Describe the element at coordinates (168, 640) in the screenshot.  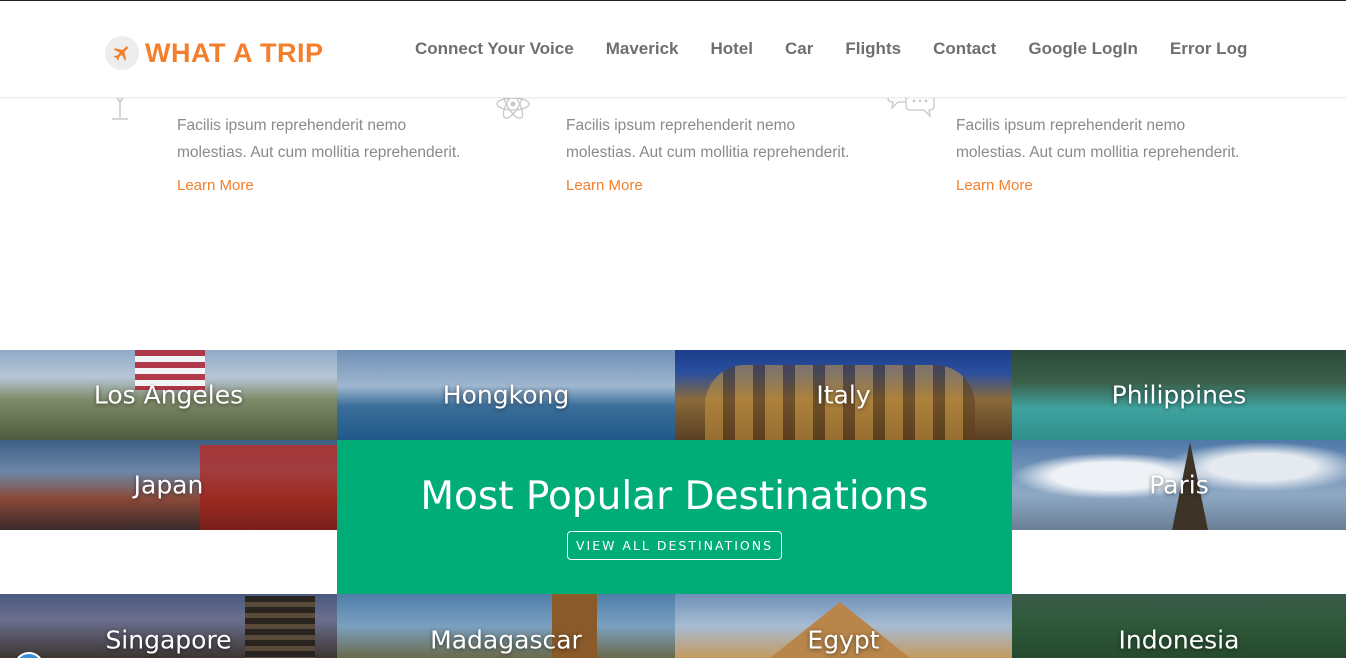
I see `destination-name: Singapore` at that location.